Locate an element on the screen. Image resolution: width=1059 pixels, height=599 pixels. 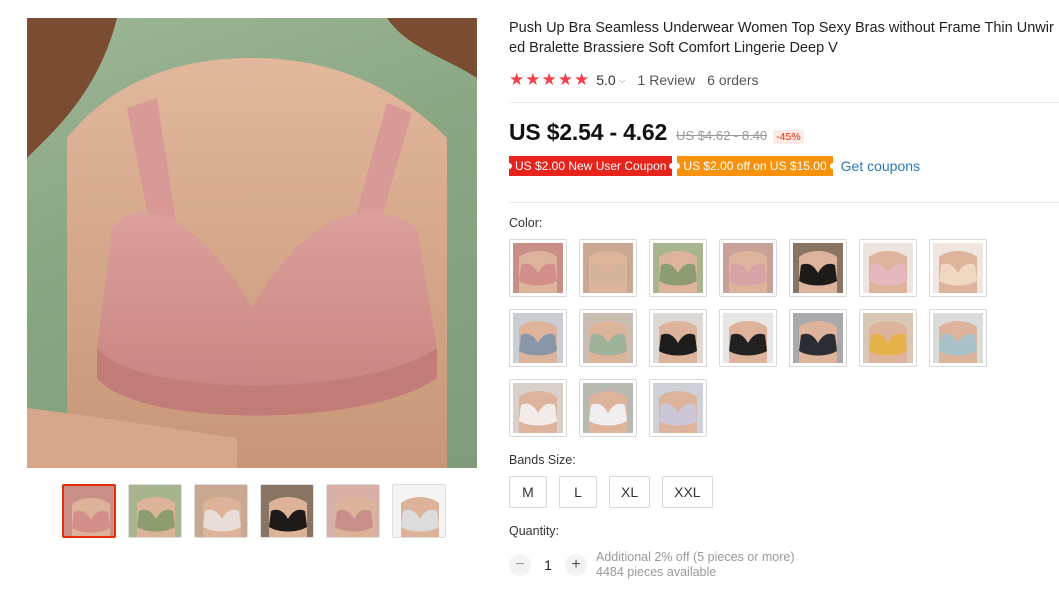
thumbnail-strip is located at coordinates (254, 511).